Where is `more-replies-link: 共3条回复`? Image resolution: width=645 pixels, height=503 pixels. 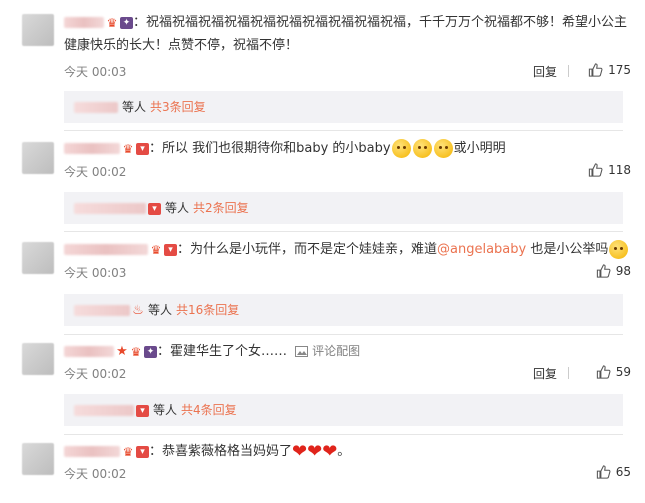 more-replies-link: 共3条回复 is located at coordinates (178, 107).